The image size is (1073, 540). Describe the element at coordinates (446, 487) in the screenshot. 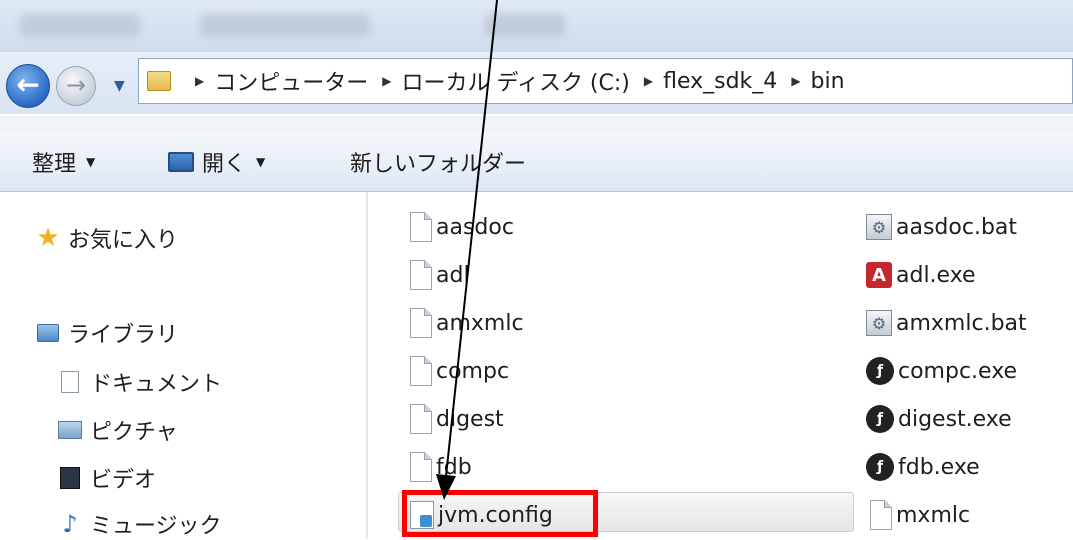

I see `annotation-arrow-head` at that location.